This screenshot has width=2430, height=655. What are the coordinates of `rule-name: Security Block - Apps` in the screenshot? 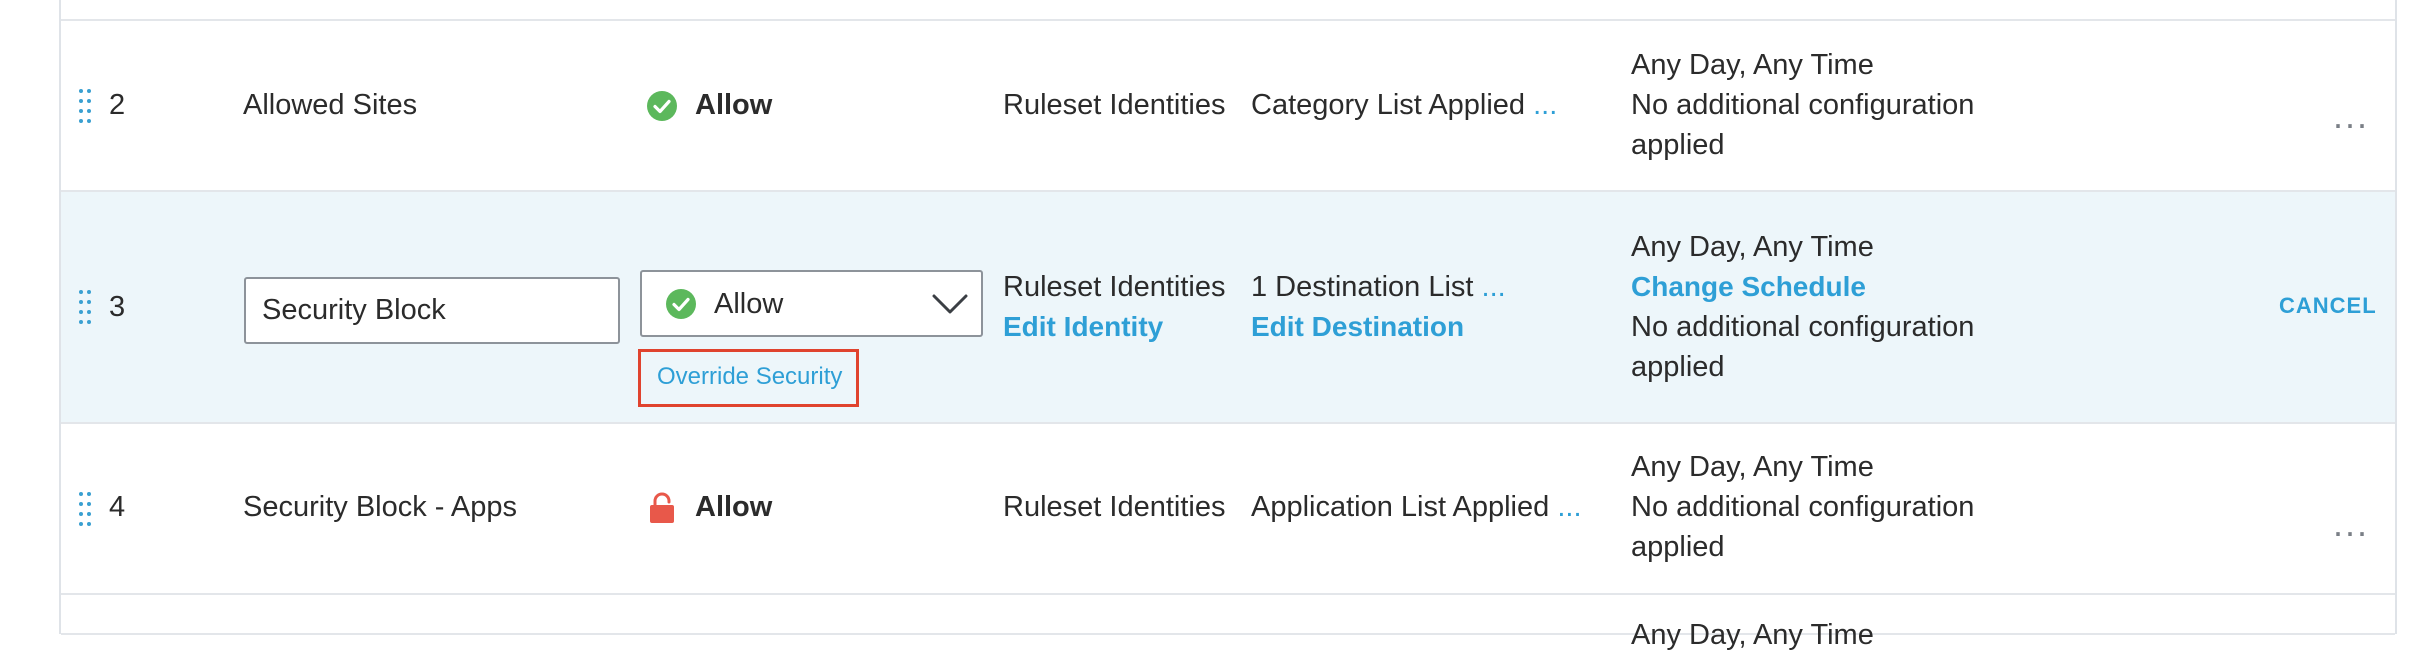 It's located at (380, 507).